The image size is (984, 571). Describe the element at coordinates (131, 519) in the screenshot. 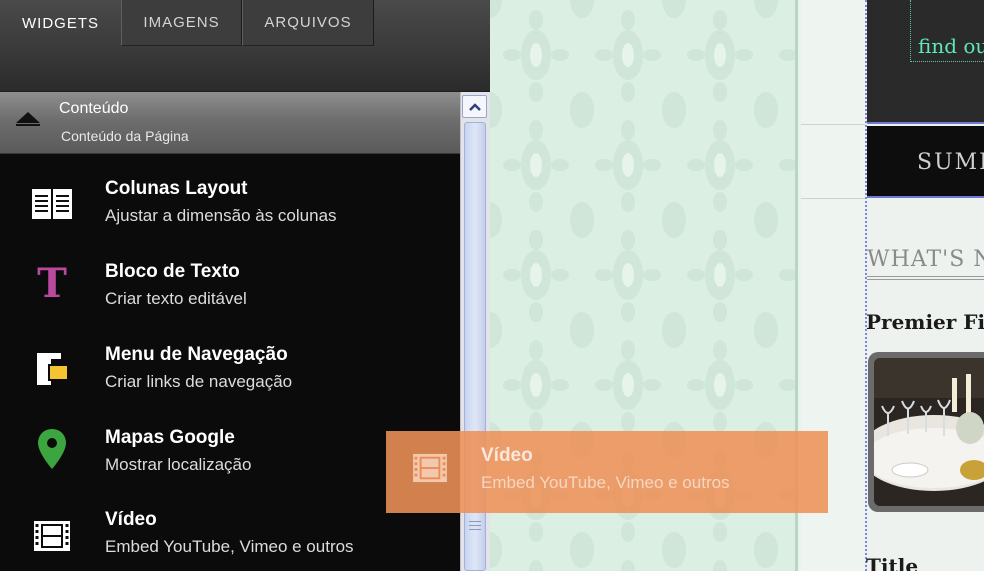

I see `widget-title: Vídeo` at that location.